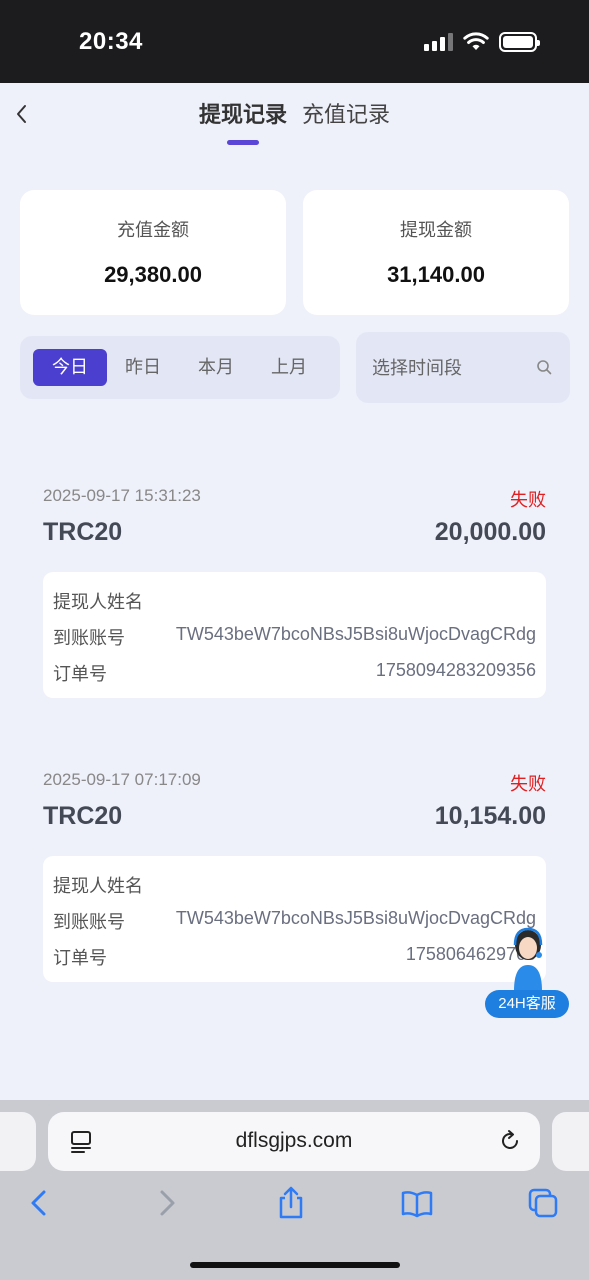  I want to click on tab-withdraw-records: 提现记录, so click(243, 121).